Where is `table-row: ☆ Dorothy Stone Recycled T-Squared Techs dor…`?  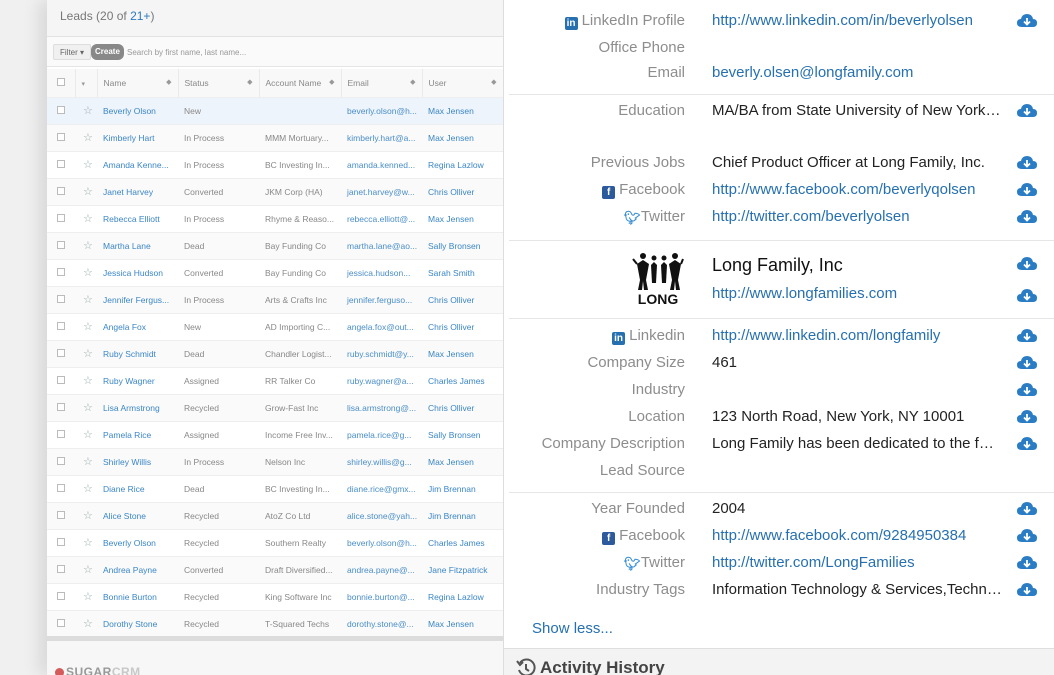
table-row: ☆ Dorothy Stone Recycled T-Squared Techs dor… is located at coordinates (275, 624).